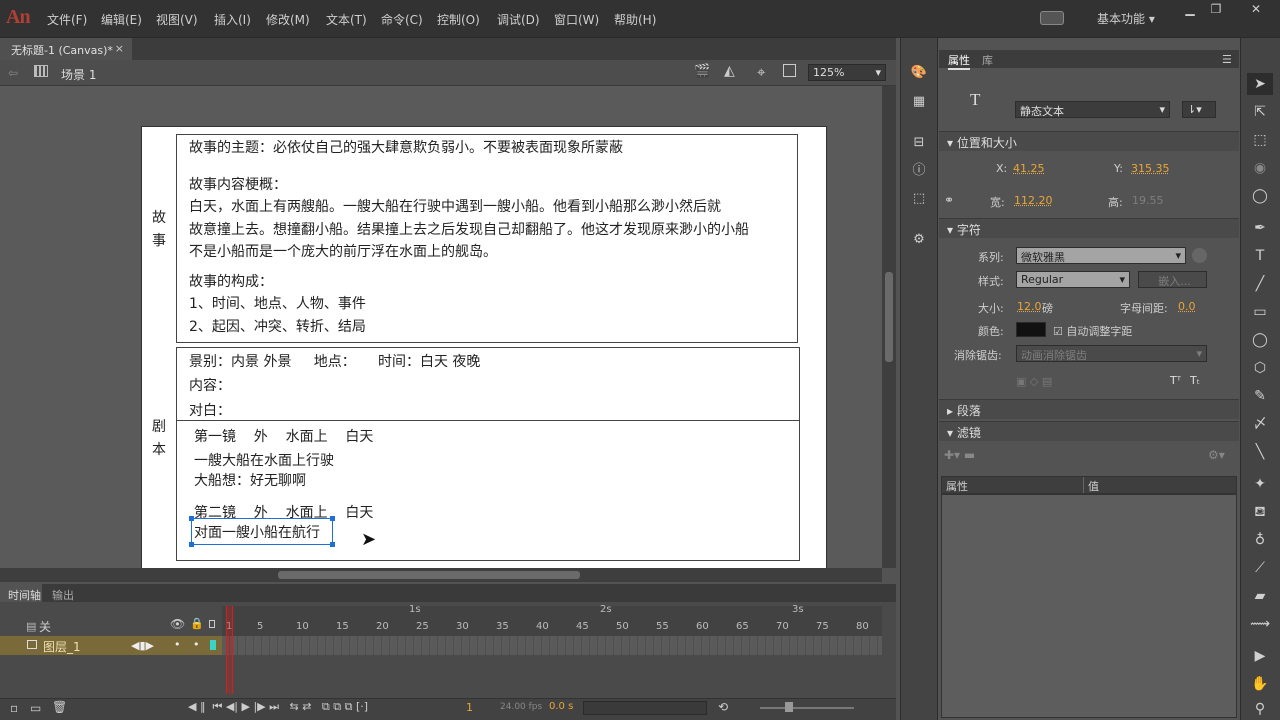  What do you see at coordinates (919, 199) in the screenshot?
I see `transform-icon: ⬚` at bounding box center [919, 199].